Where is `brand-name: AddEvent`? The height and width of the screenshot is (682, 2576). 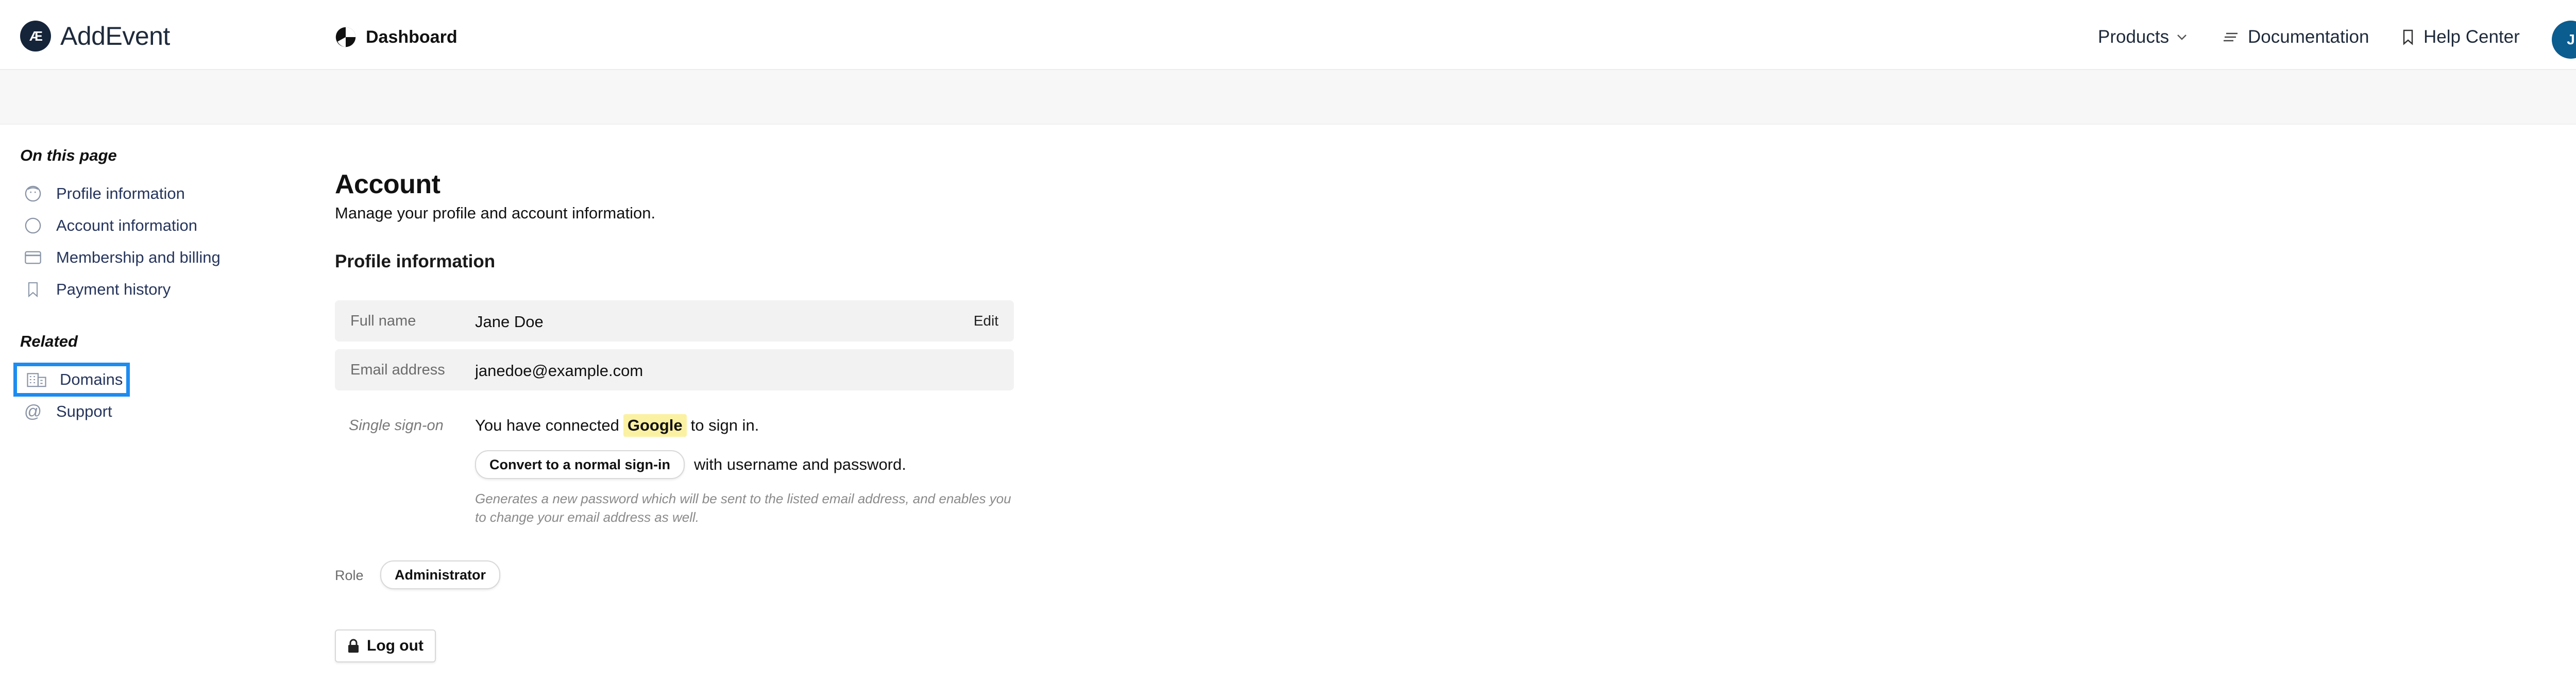 brand-name: AddEvent is located at coordinates (115, 36).